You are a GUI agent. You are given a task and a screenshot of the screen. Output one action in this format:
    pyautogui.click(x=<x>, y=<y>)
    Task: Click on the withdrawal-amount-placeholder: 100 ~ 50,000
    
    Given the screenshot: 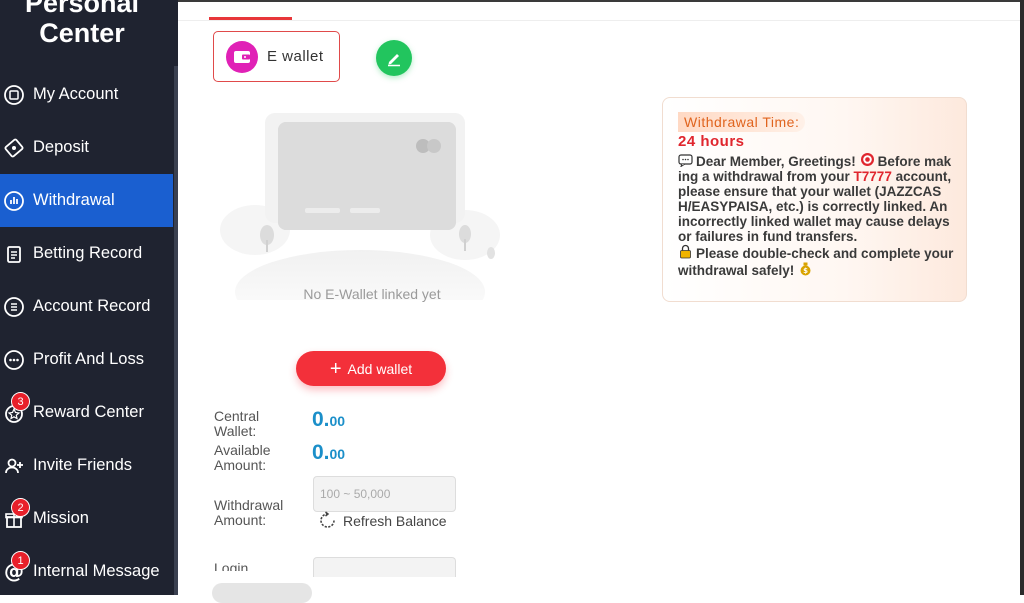 What is the action you would take?
    pyautogui.click(x=355, y=494)
    